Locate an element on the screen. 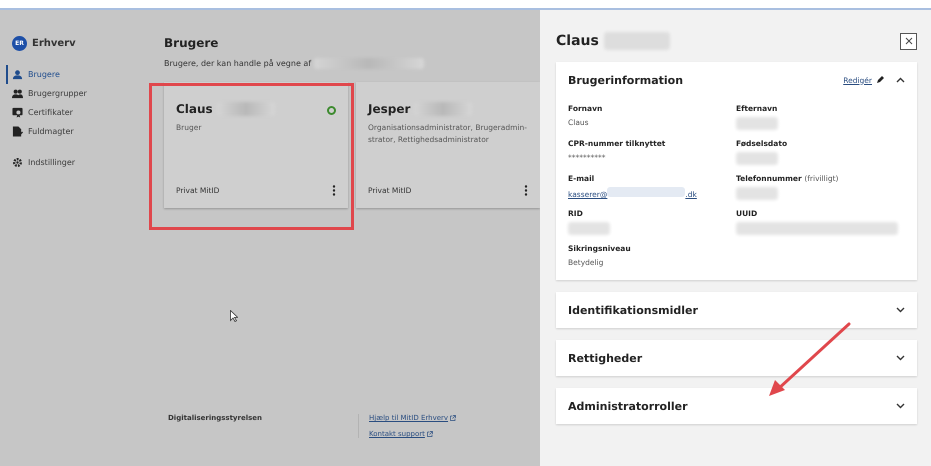 Image resolution: width=931 pixels, height=466 pixels. close-button is located at coordinates (908, 41).